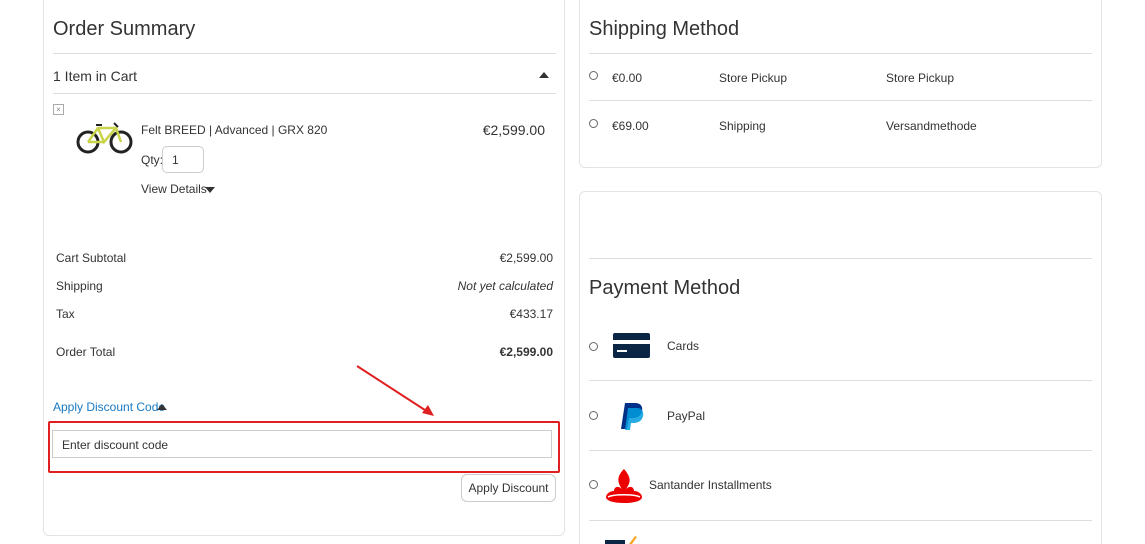  Describe the element at coordinates (91, 258) in the screenshot. I see `subtotal-label: Cart Subtotal` at that location.